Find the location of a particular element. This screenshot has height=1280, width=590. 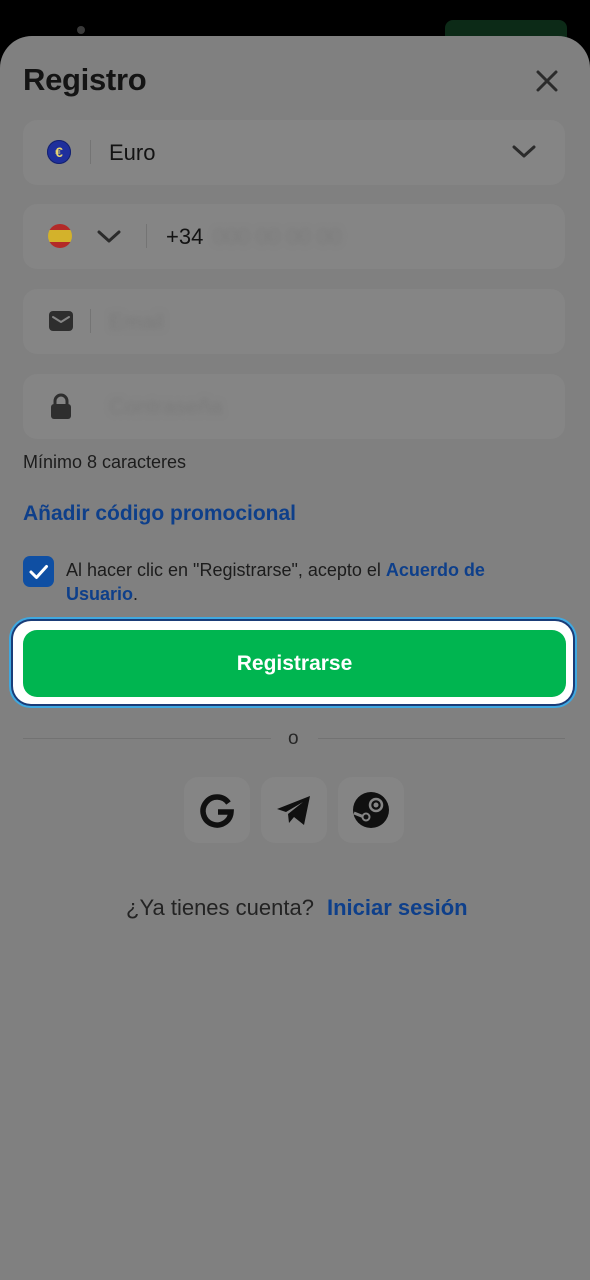

close-icon is located at coordinates (547, 81).